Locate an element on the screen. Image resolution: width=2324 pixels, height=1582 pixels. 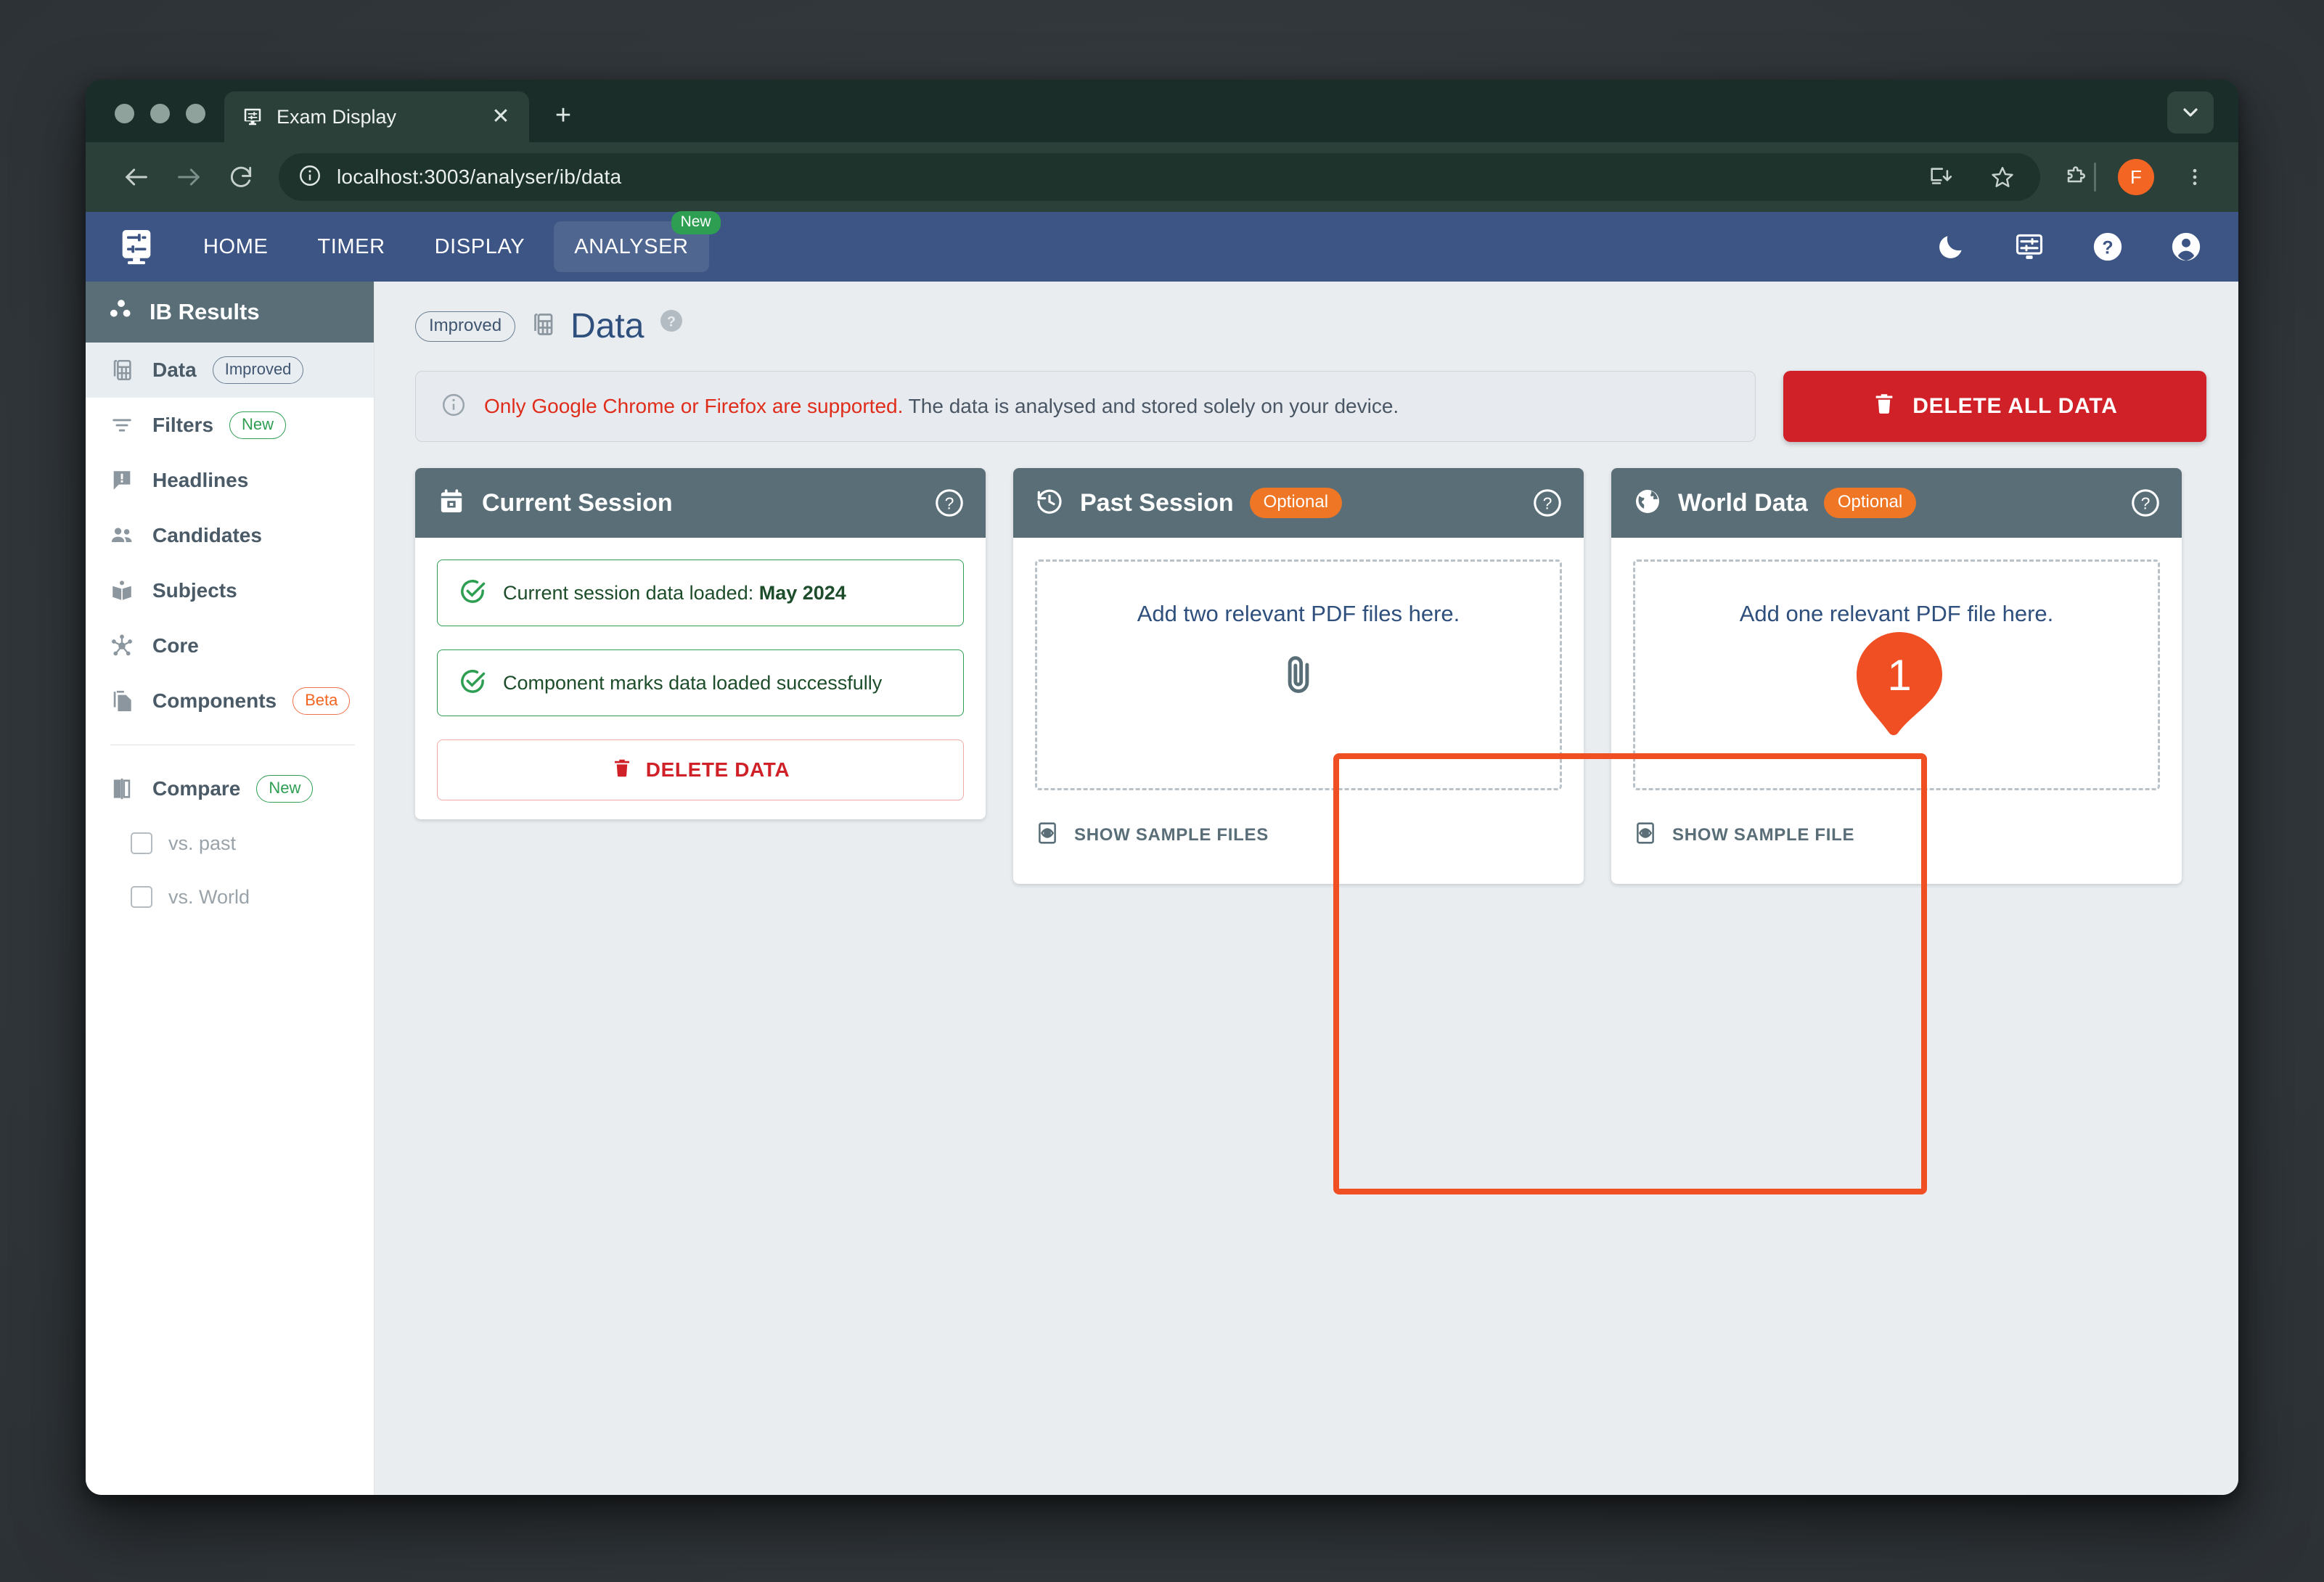
toolbar-divider is located at coordinates (2095, 177).